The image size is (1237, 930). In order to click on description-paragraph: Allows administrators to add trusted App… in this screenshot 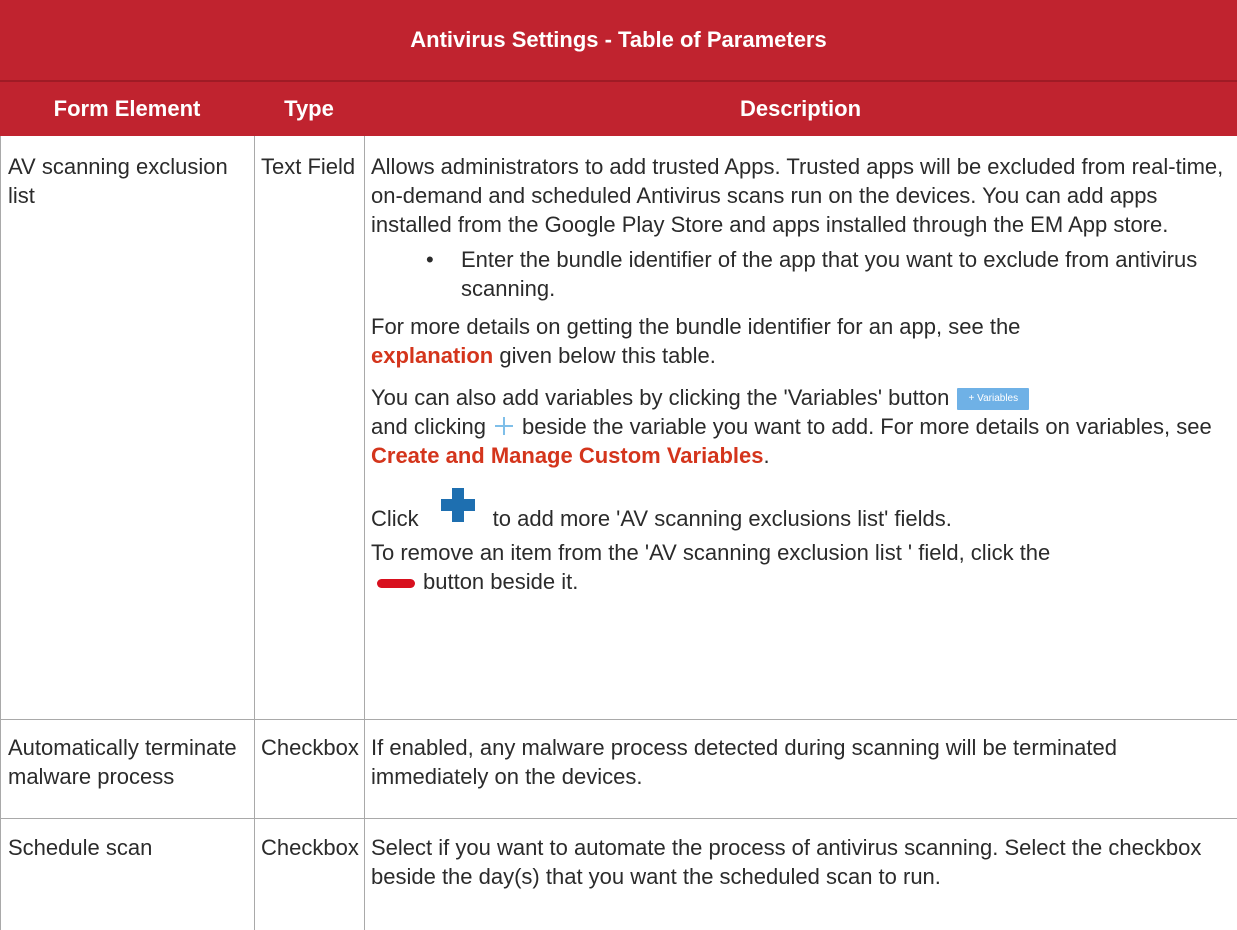, I will do `click(797, 195)`.